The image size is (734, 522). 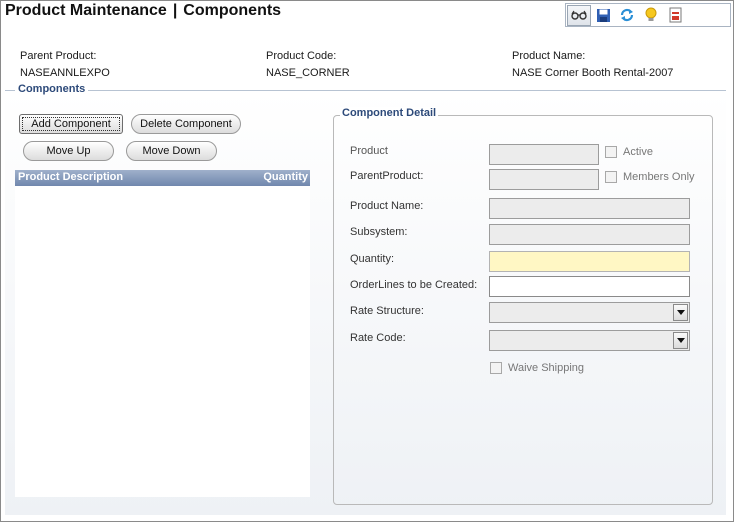 What do you see at coordinates (71, 124) in the screenshot?
I see `add-component-button: Add Component` at bounding box center [71, 124].